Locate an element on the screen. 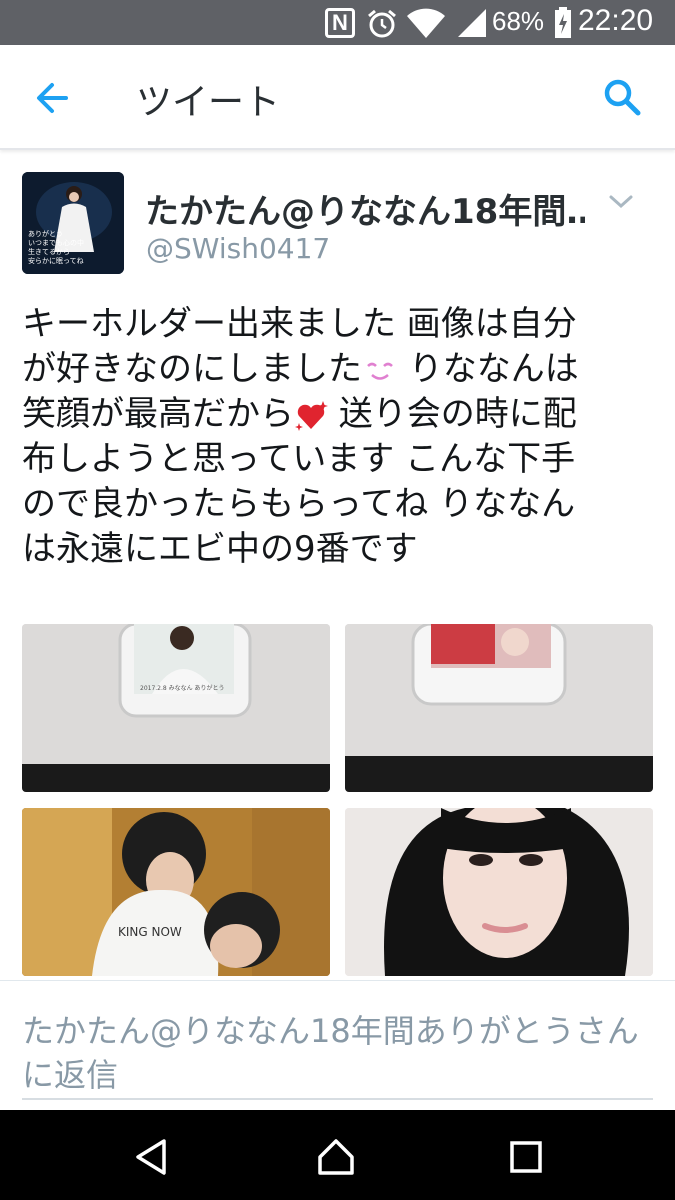 This screenshot has width=675, height=1200. page-title: ツイート is located at coordinates (208, 102).